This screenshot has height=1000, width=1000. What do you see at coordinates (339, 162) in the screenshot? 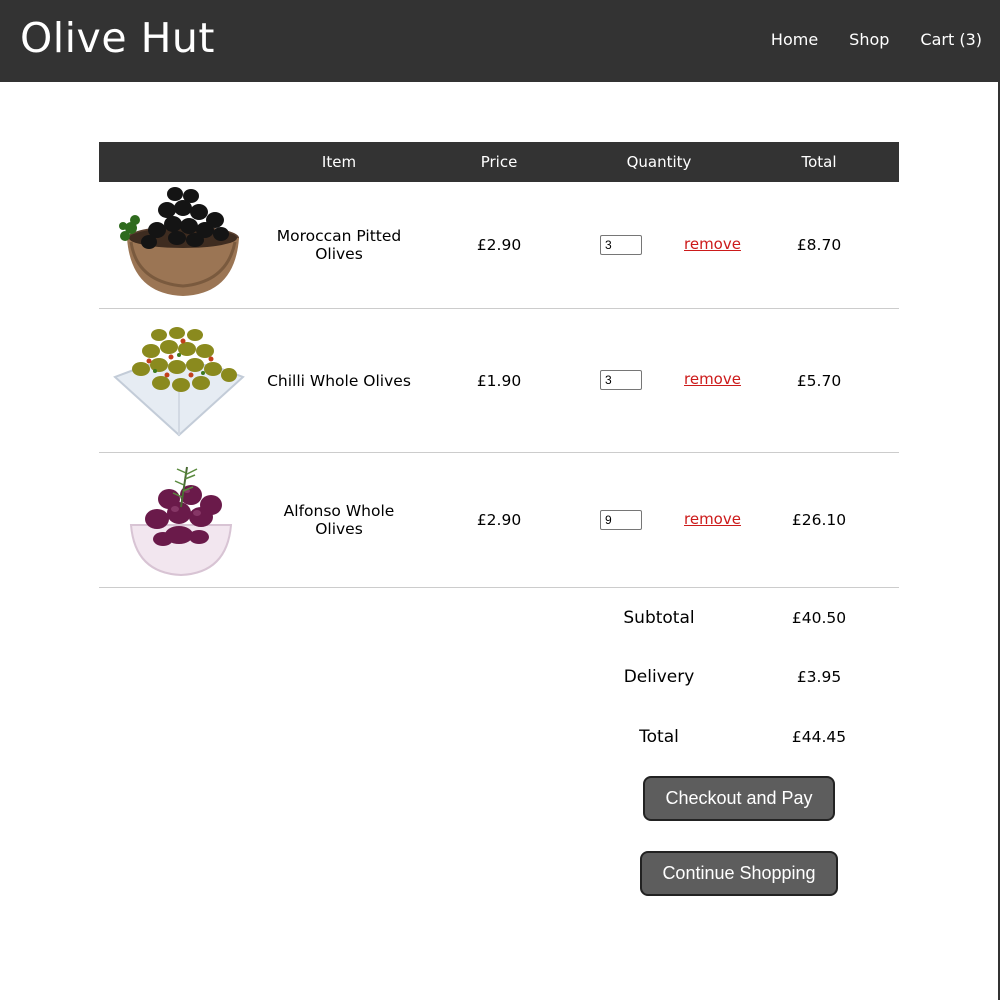
I see `header-item: Item` at bounding box center [339, 162].